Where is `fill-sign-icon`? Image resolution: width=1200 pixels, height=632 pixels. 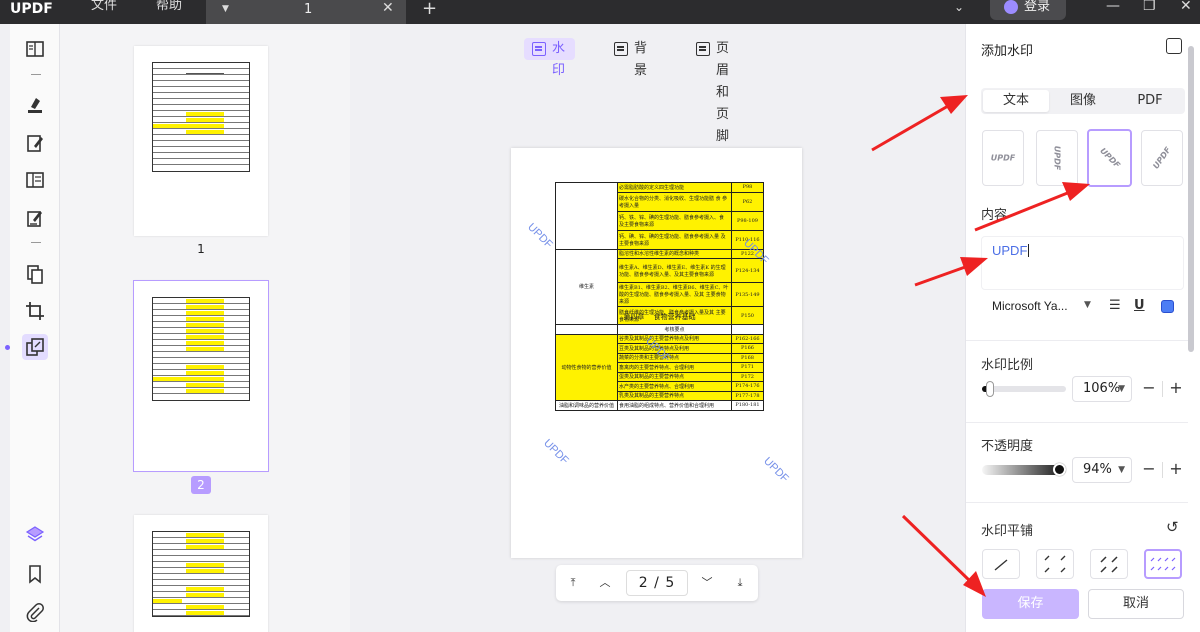
fill-sign-icon is located at coordinates (35, 218).